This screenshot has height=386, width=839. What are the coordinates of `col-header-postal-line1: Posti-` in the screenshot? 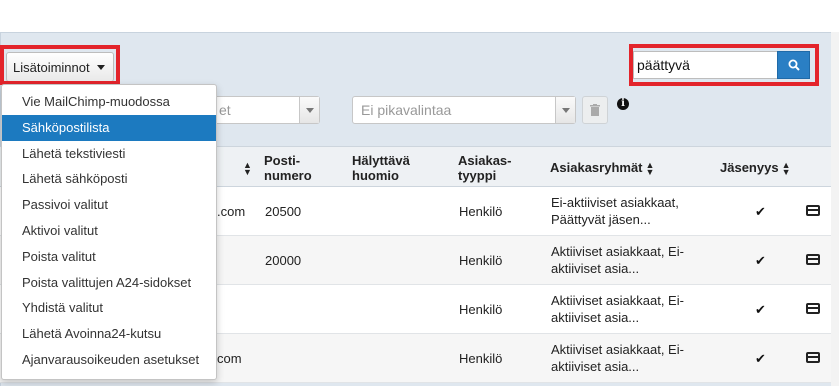 It's located at (282, 160).